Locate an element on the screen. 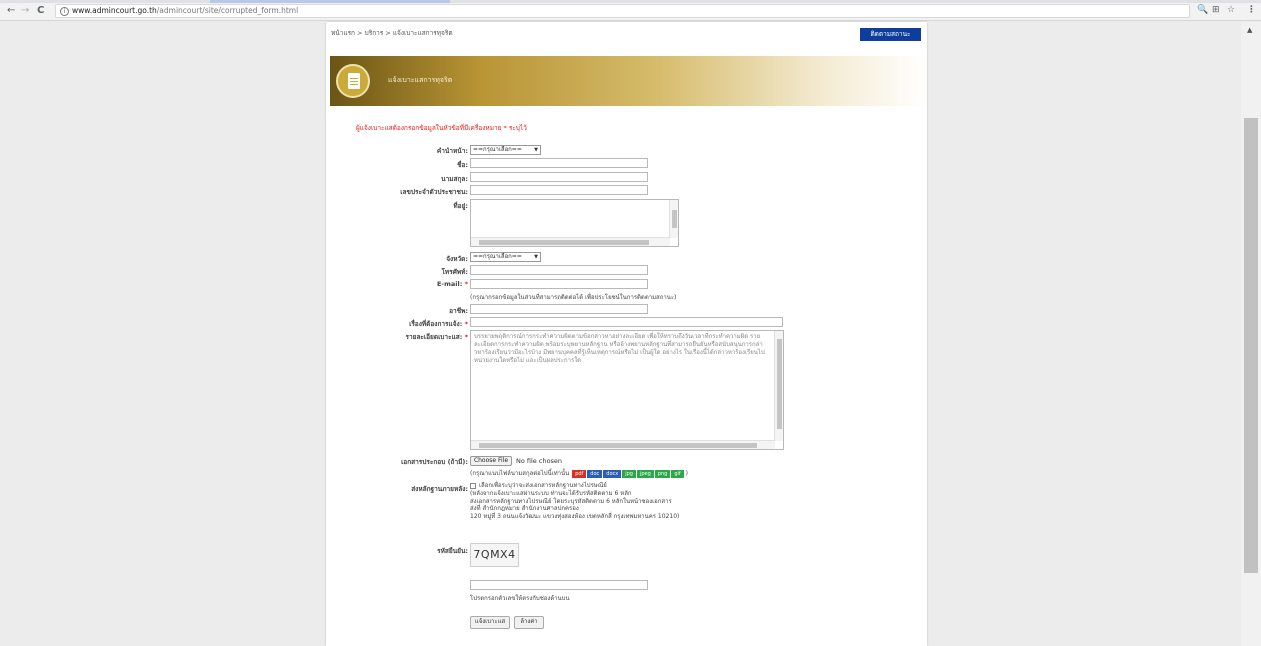 Image resolution: width=1261 pixels, height=646 pixels. url-host: www.admincourt.go.th is located at coordinates (114, 10).